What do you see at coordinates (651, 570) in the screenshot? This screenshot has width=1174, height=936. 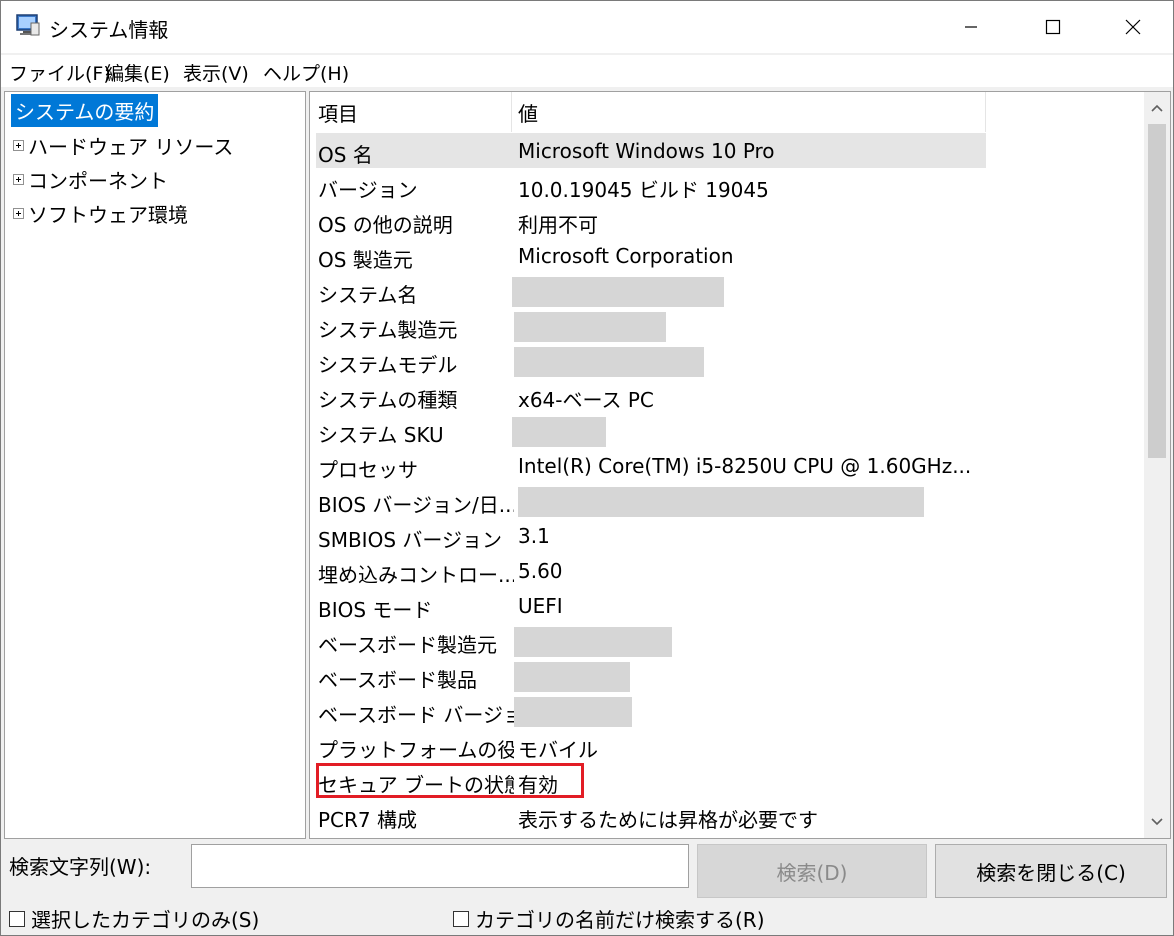 I see `table-row: 埋め込みコントロー... 5.60` at bounding box center [651, 570].